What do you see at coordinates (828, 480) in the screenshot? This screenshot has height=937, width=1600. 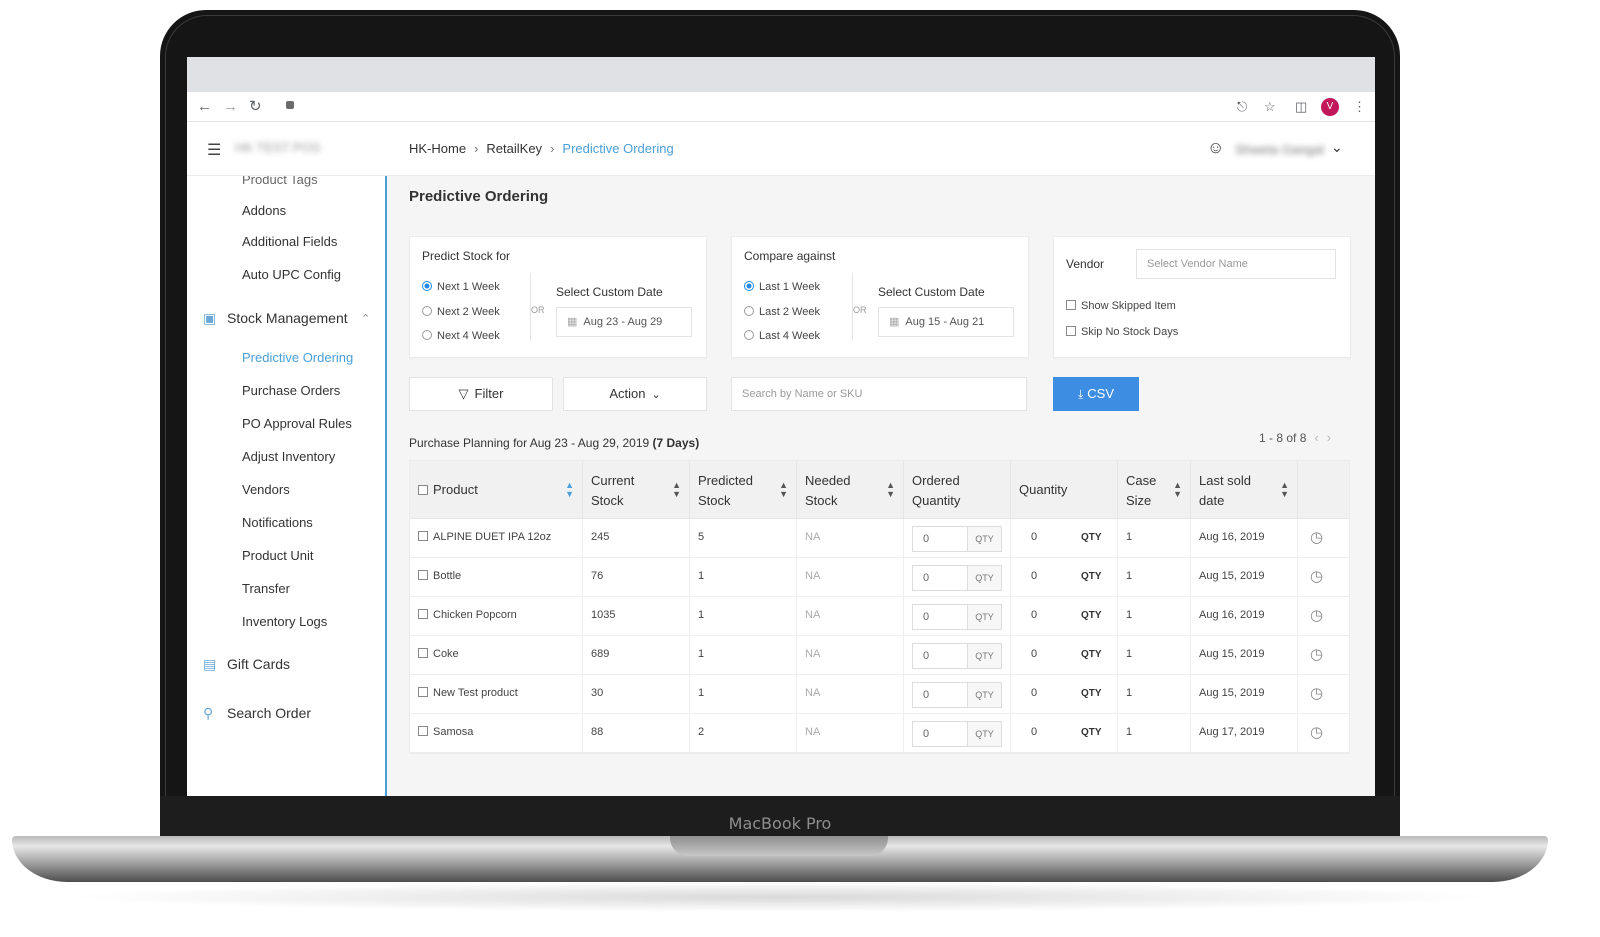 I see `col-label: Needed` at bounding box center [828, 480].